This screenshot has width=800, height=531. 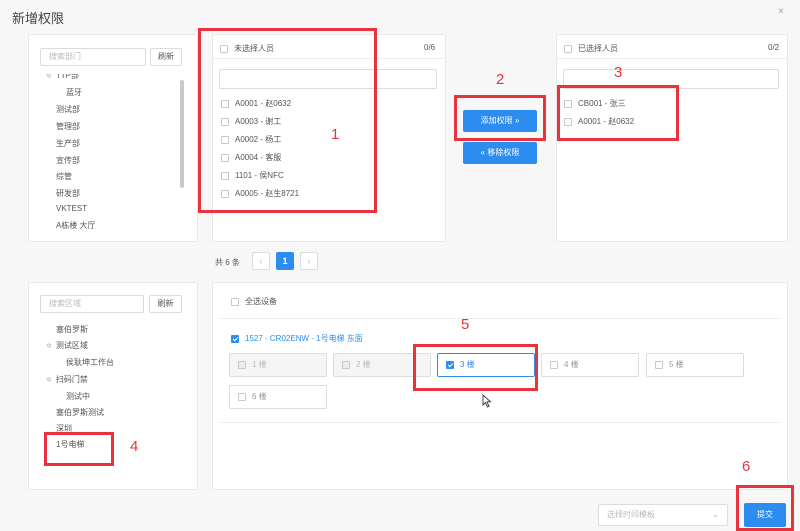 What do you see at coordinates (166, 57) in the screenshot?
I see `department-refresh-button: 刷新` at bounding box center [166, 57].